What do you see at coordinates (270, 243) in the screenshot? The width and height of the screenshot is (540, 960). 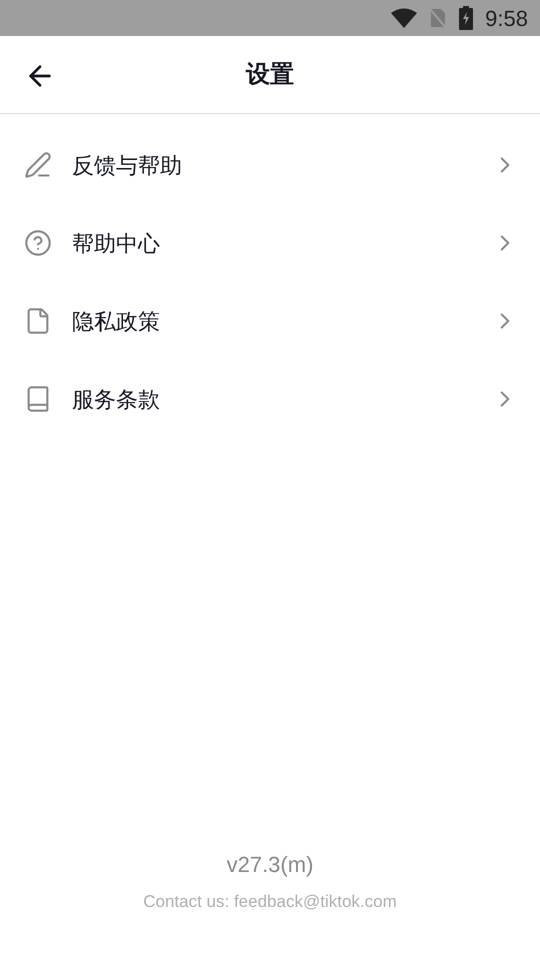 I see `menu-item: 帮助中心` at bounding box center [270, 243].